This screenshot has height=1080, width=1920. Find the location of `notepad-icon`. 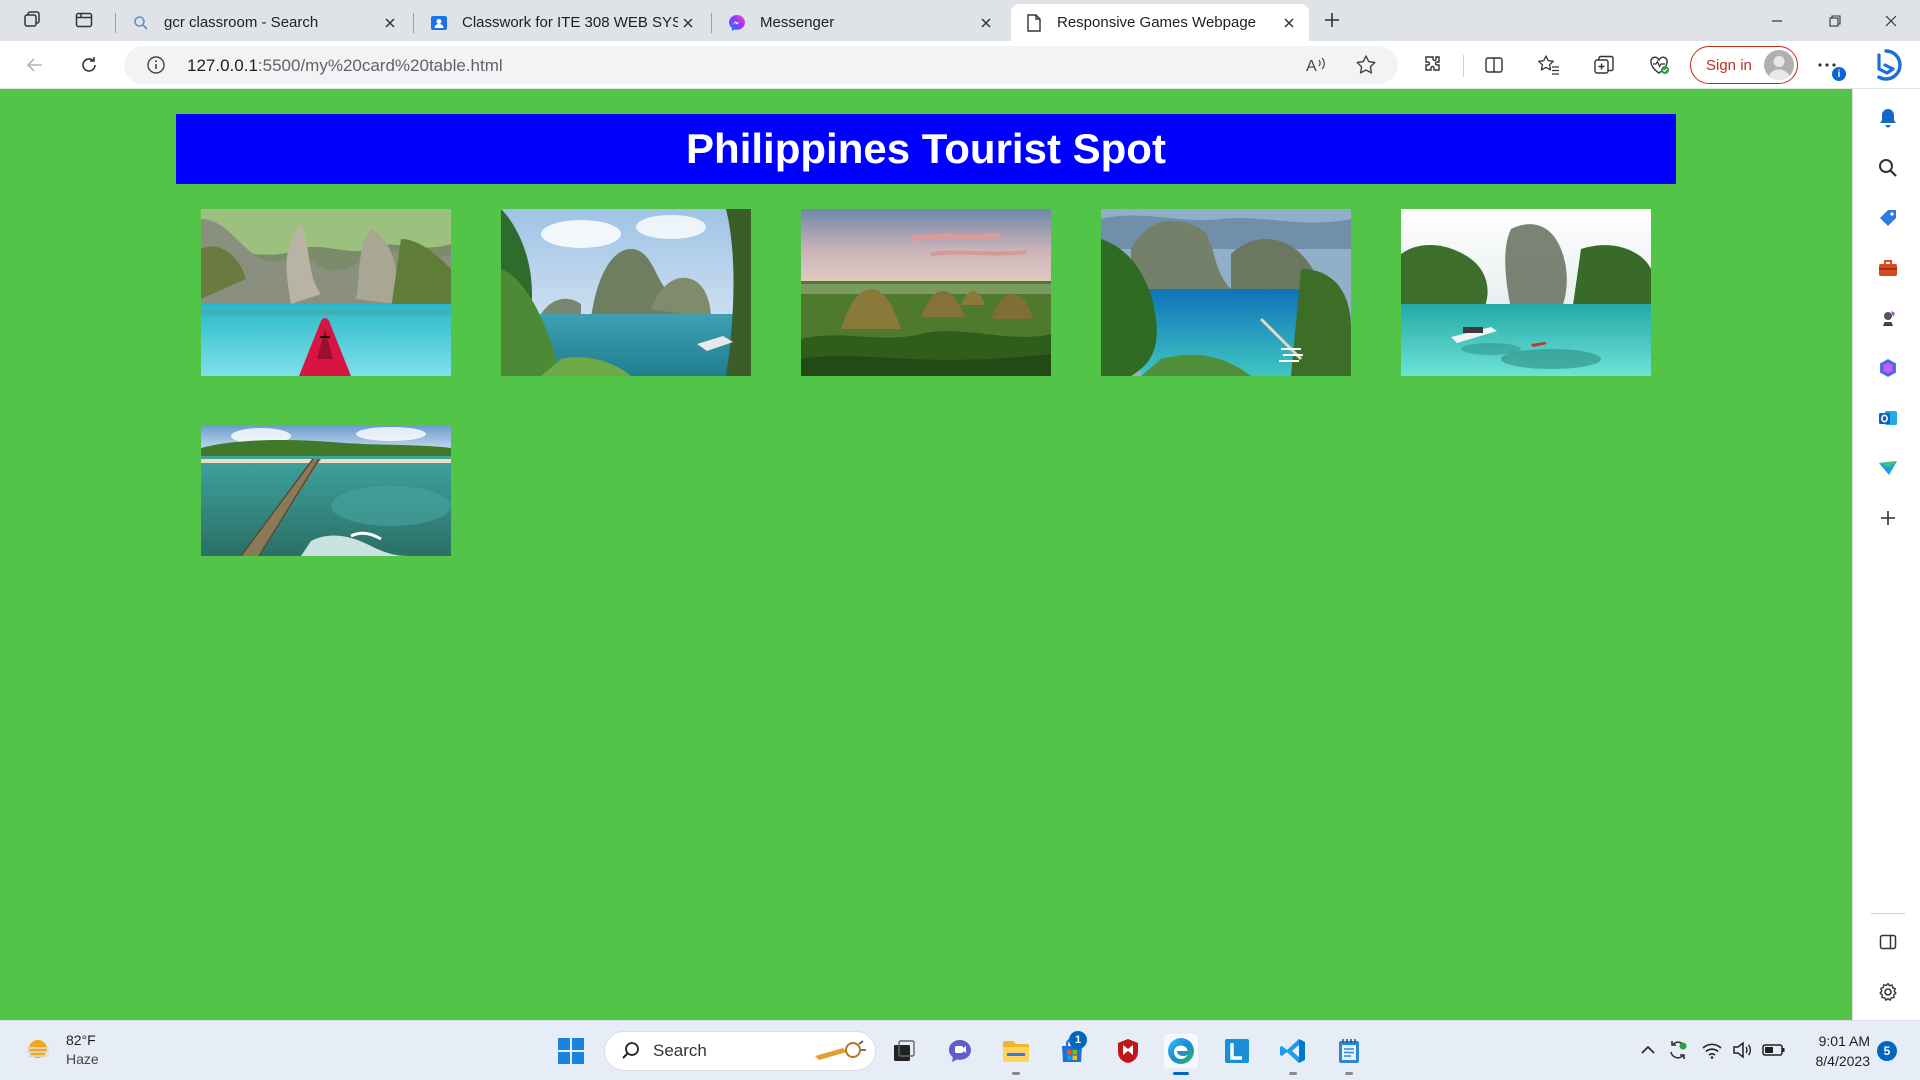

notepad-icon is located at coordinates (1349, 1054).